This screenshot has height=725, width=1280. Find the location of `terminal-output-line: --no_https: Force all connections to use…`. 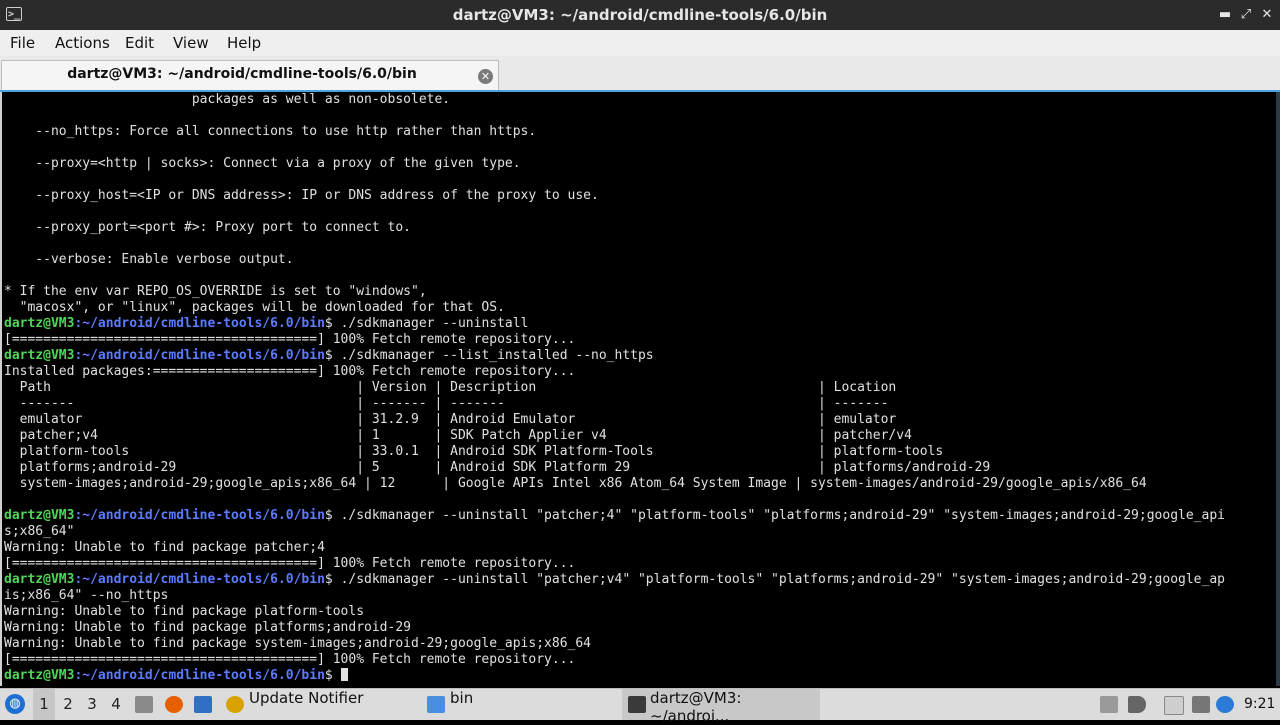

terminal-output-line: --no_https: Force all connections to use… is located at coordinates (614, 132).